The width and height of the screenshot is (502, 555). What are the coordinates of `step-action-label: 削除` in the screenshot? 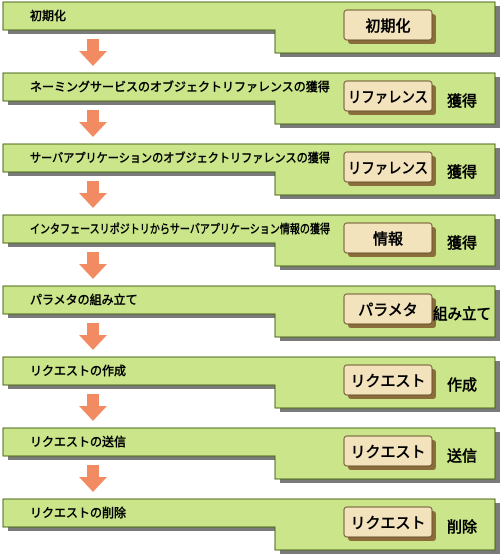 It's located at (462, 527).